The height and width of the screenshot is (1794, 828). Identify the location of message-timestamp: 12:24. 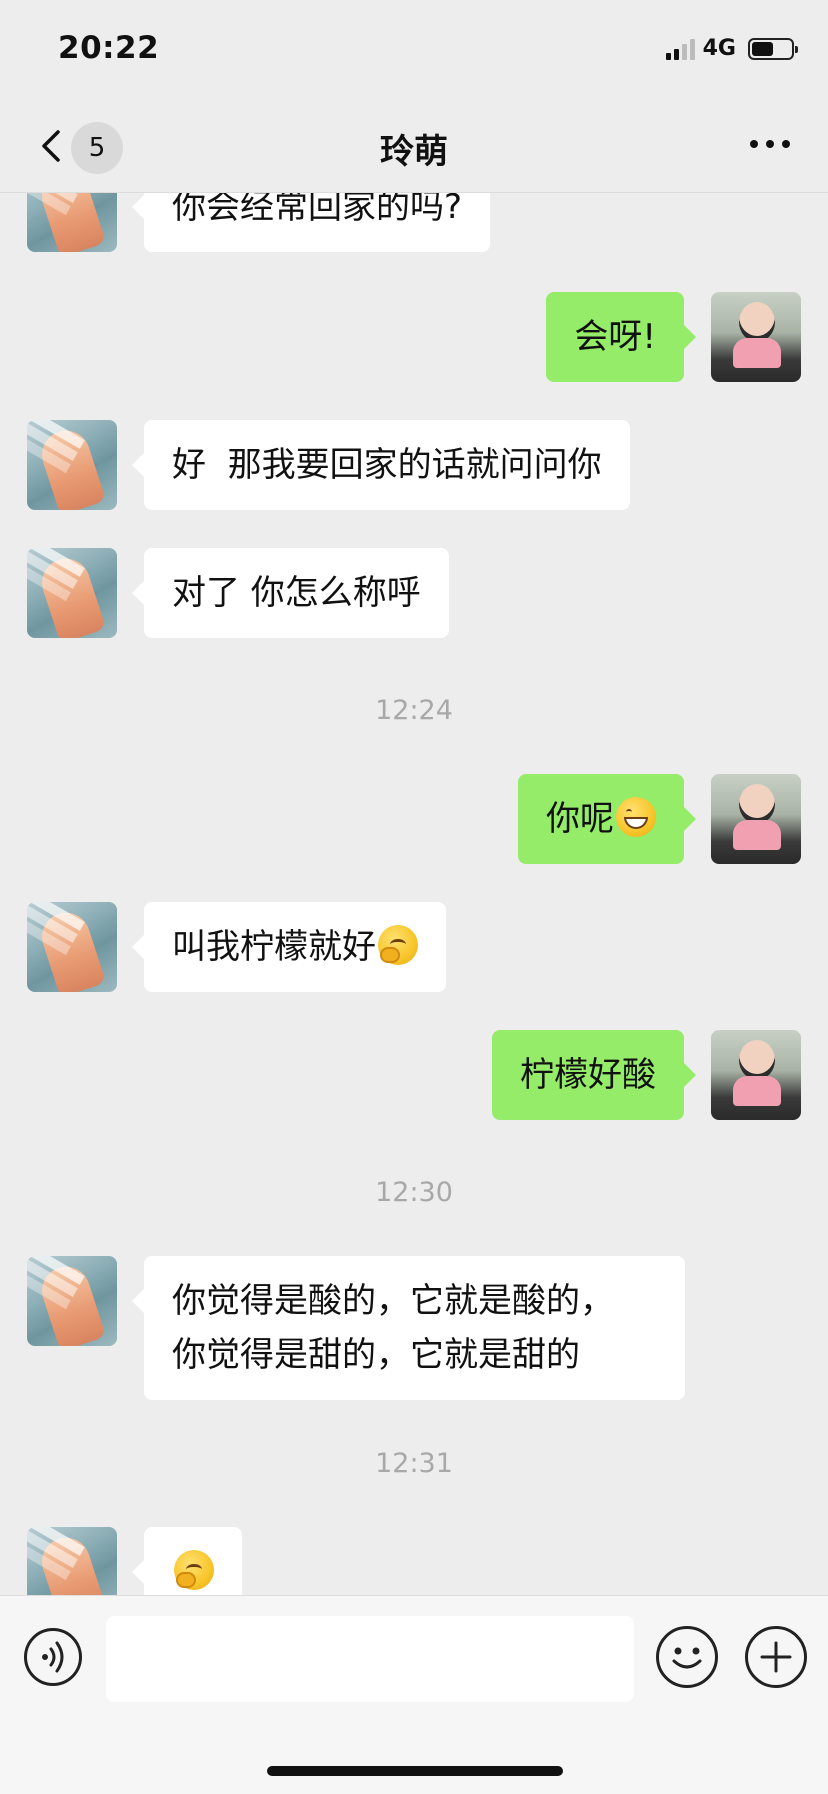
(414, 710).